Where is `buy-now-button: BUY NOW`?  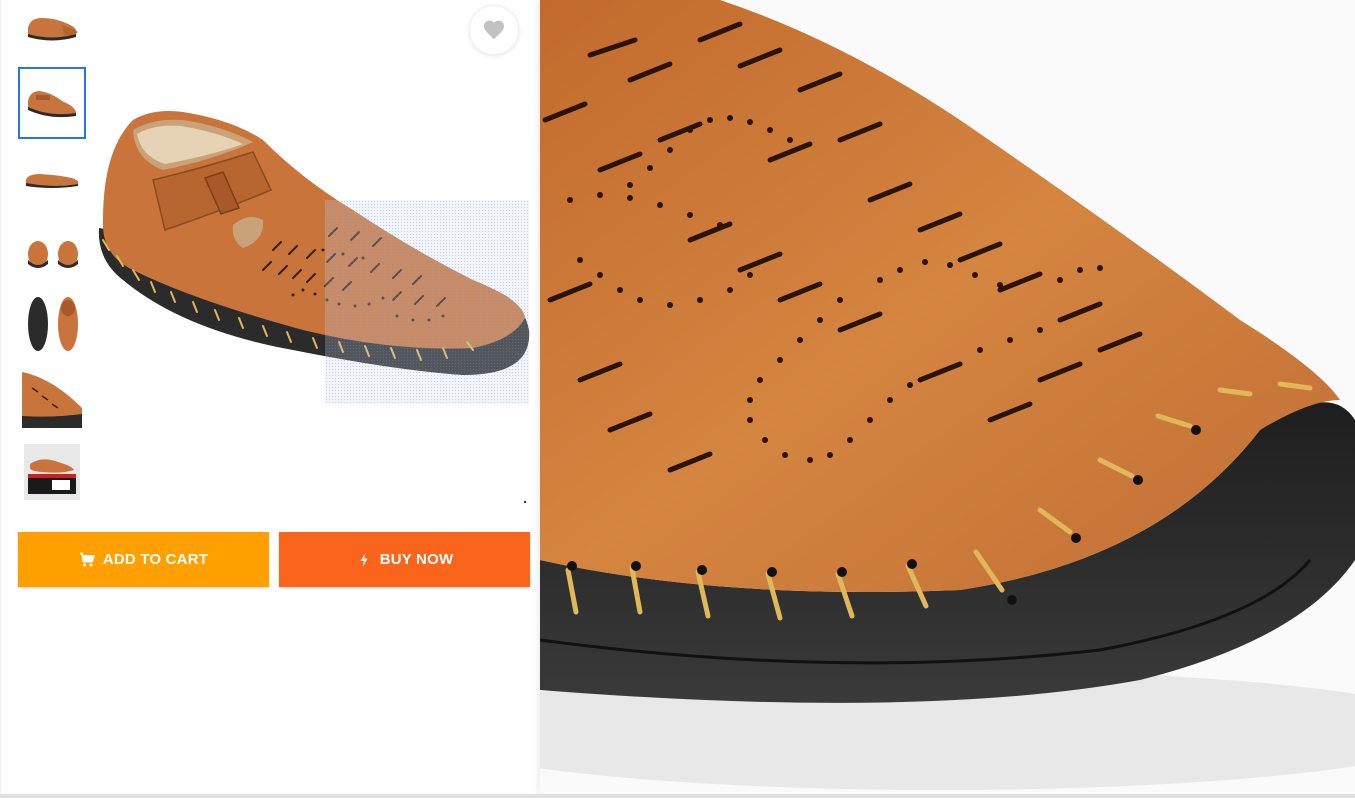
buy-now-button: BUY NOW is located at coordinates (404, 559).